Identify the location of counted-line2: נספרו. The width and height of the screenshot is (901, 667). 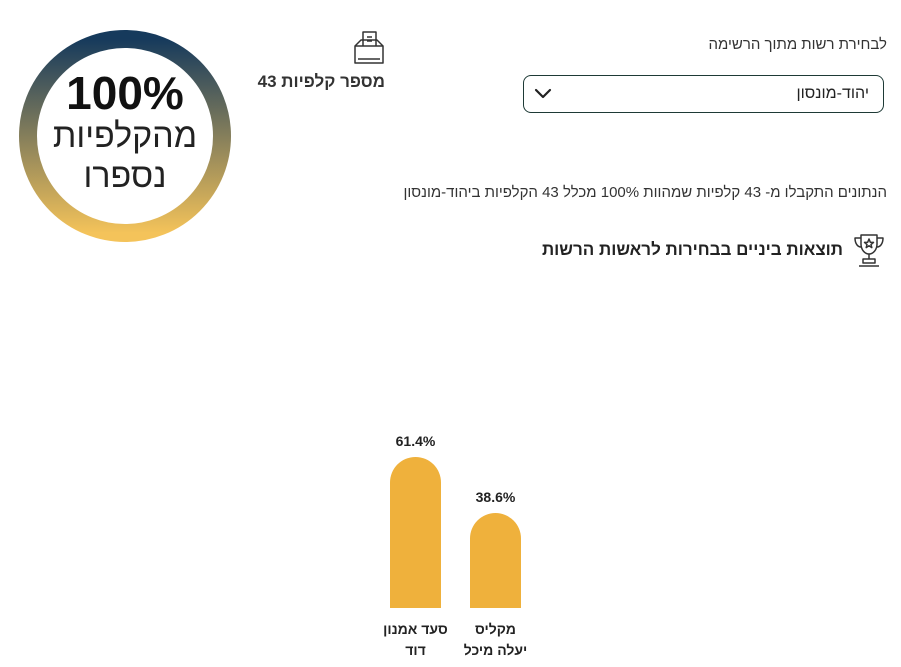
(125, 176).